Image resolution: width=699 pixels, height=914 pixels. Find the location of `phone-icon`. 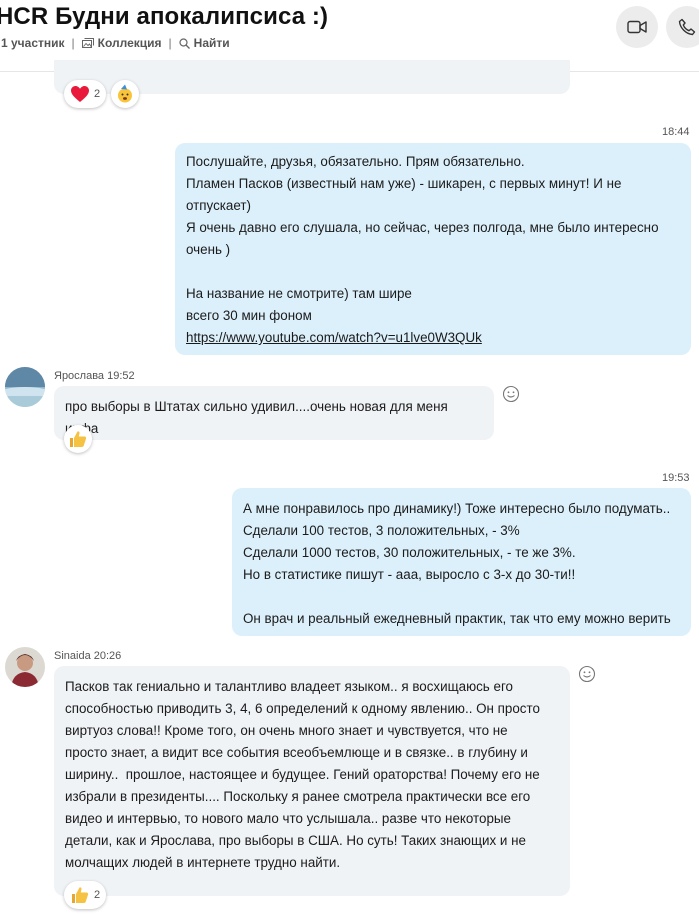

phone-icon is located at coordinates (687, 27).